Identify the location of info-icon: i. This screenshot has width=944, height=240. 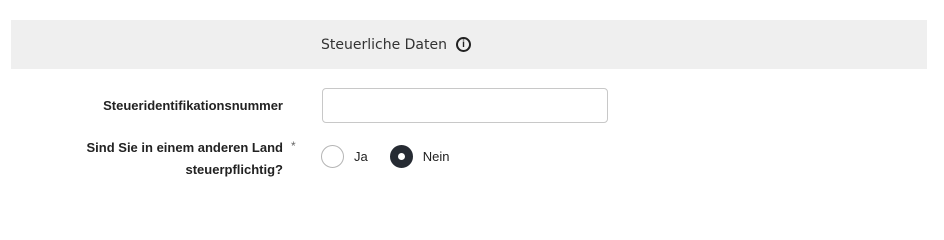
(463, 44).